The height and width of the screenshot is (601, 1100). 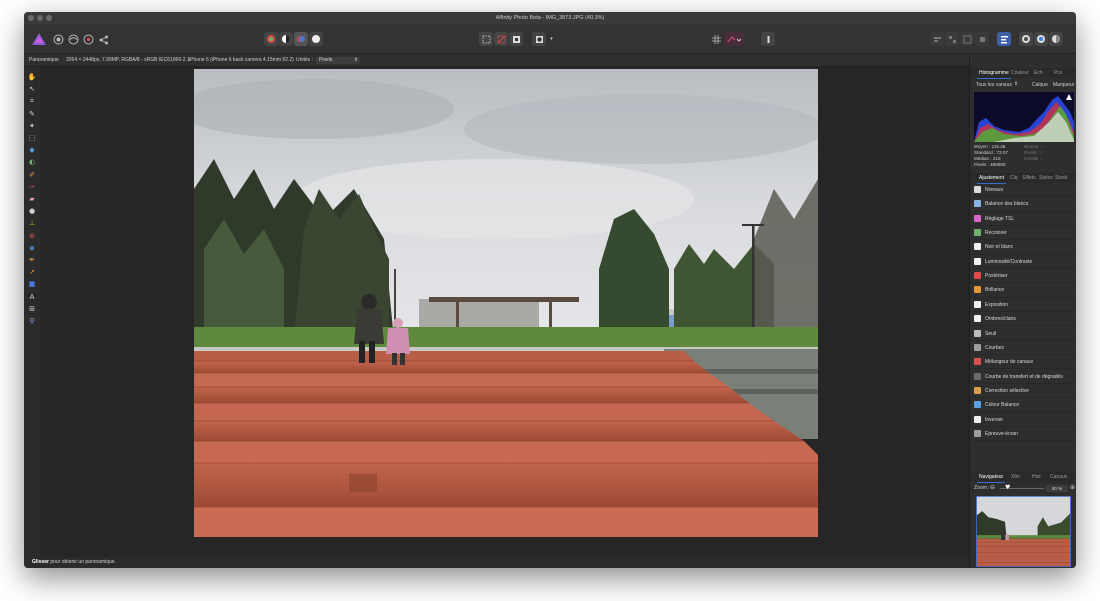 I want to click on quick-mask-dropdown-icon: ▾, so click(x=551, y=39).